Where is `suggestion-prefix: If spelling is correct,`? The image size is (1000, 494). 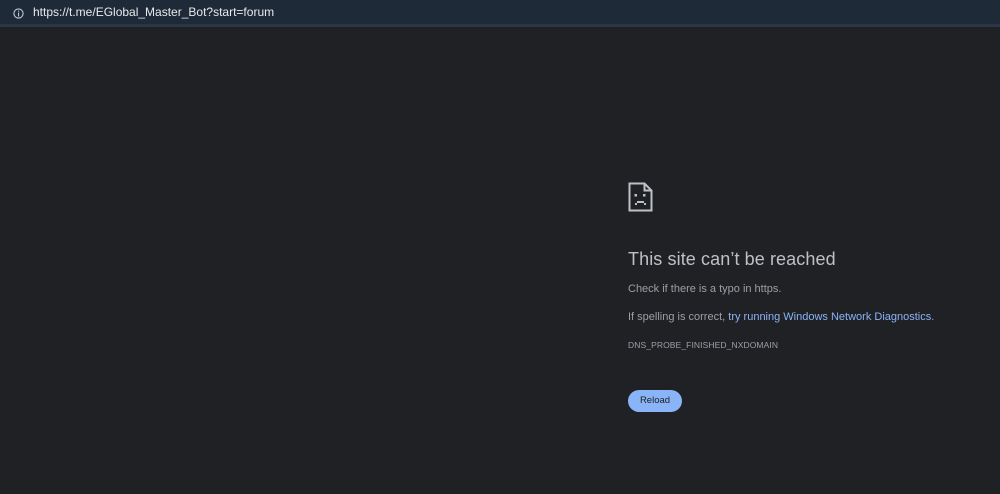
suggestion-prefix: If spelling is correct, is located at coordinates (678, 317).